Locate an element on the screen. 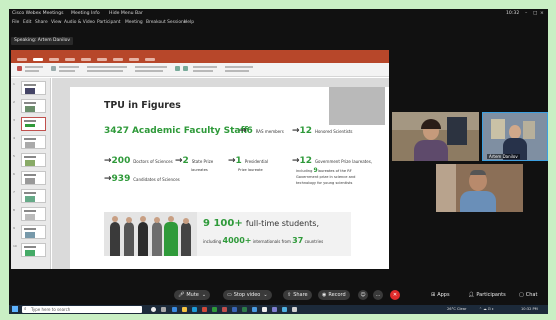 The image size is (556, 320). candidates-stat: →939 Candidates of Sciences is located at coordinates (142, 179).